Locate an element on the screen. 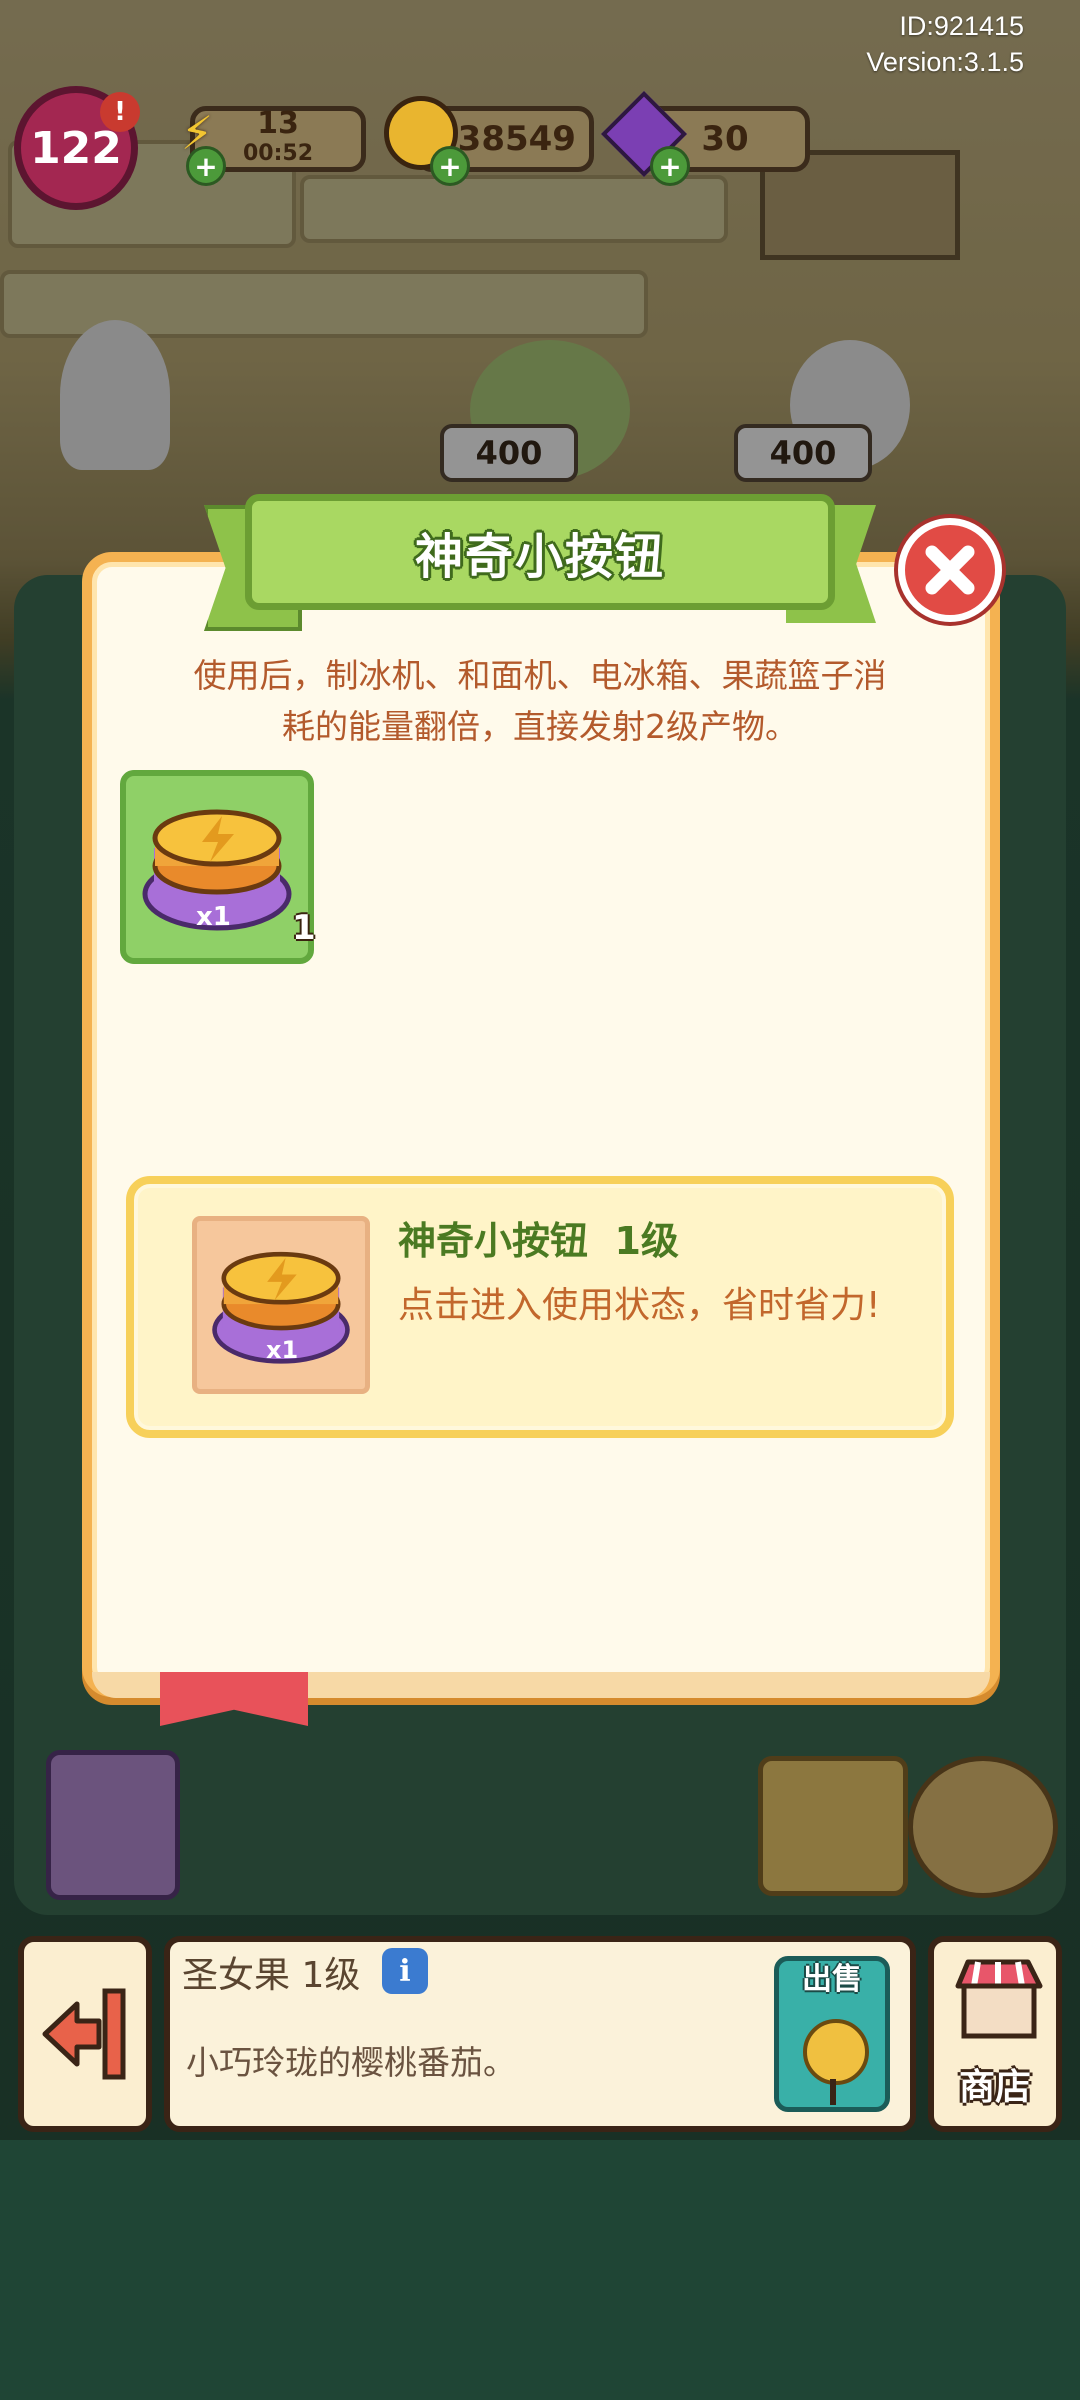  item-slot is located at coordinates (217, 867).